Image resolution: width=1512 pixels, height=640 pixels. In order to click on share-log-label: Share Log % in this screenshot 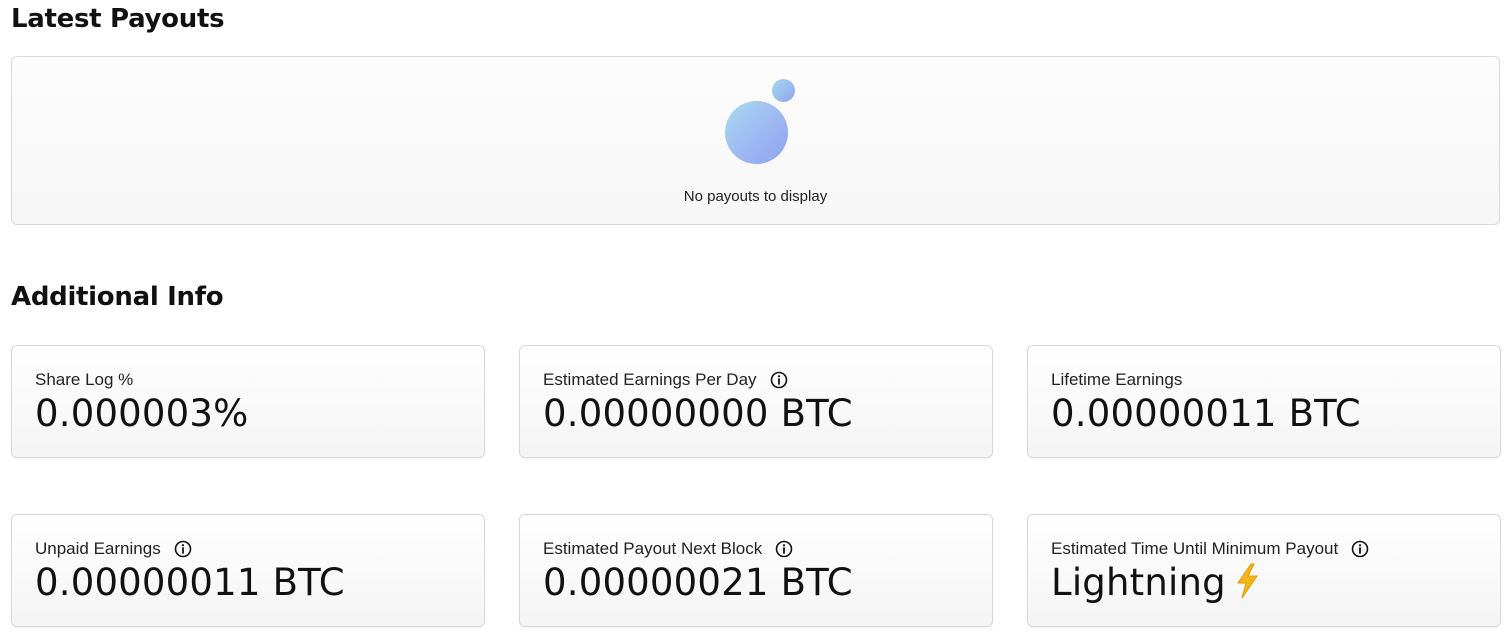, I will do `click(84, 379)`.